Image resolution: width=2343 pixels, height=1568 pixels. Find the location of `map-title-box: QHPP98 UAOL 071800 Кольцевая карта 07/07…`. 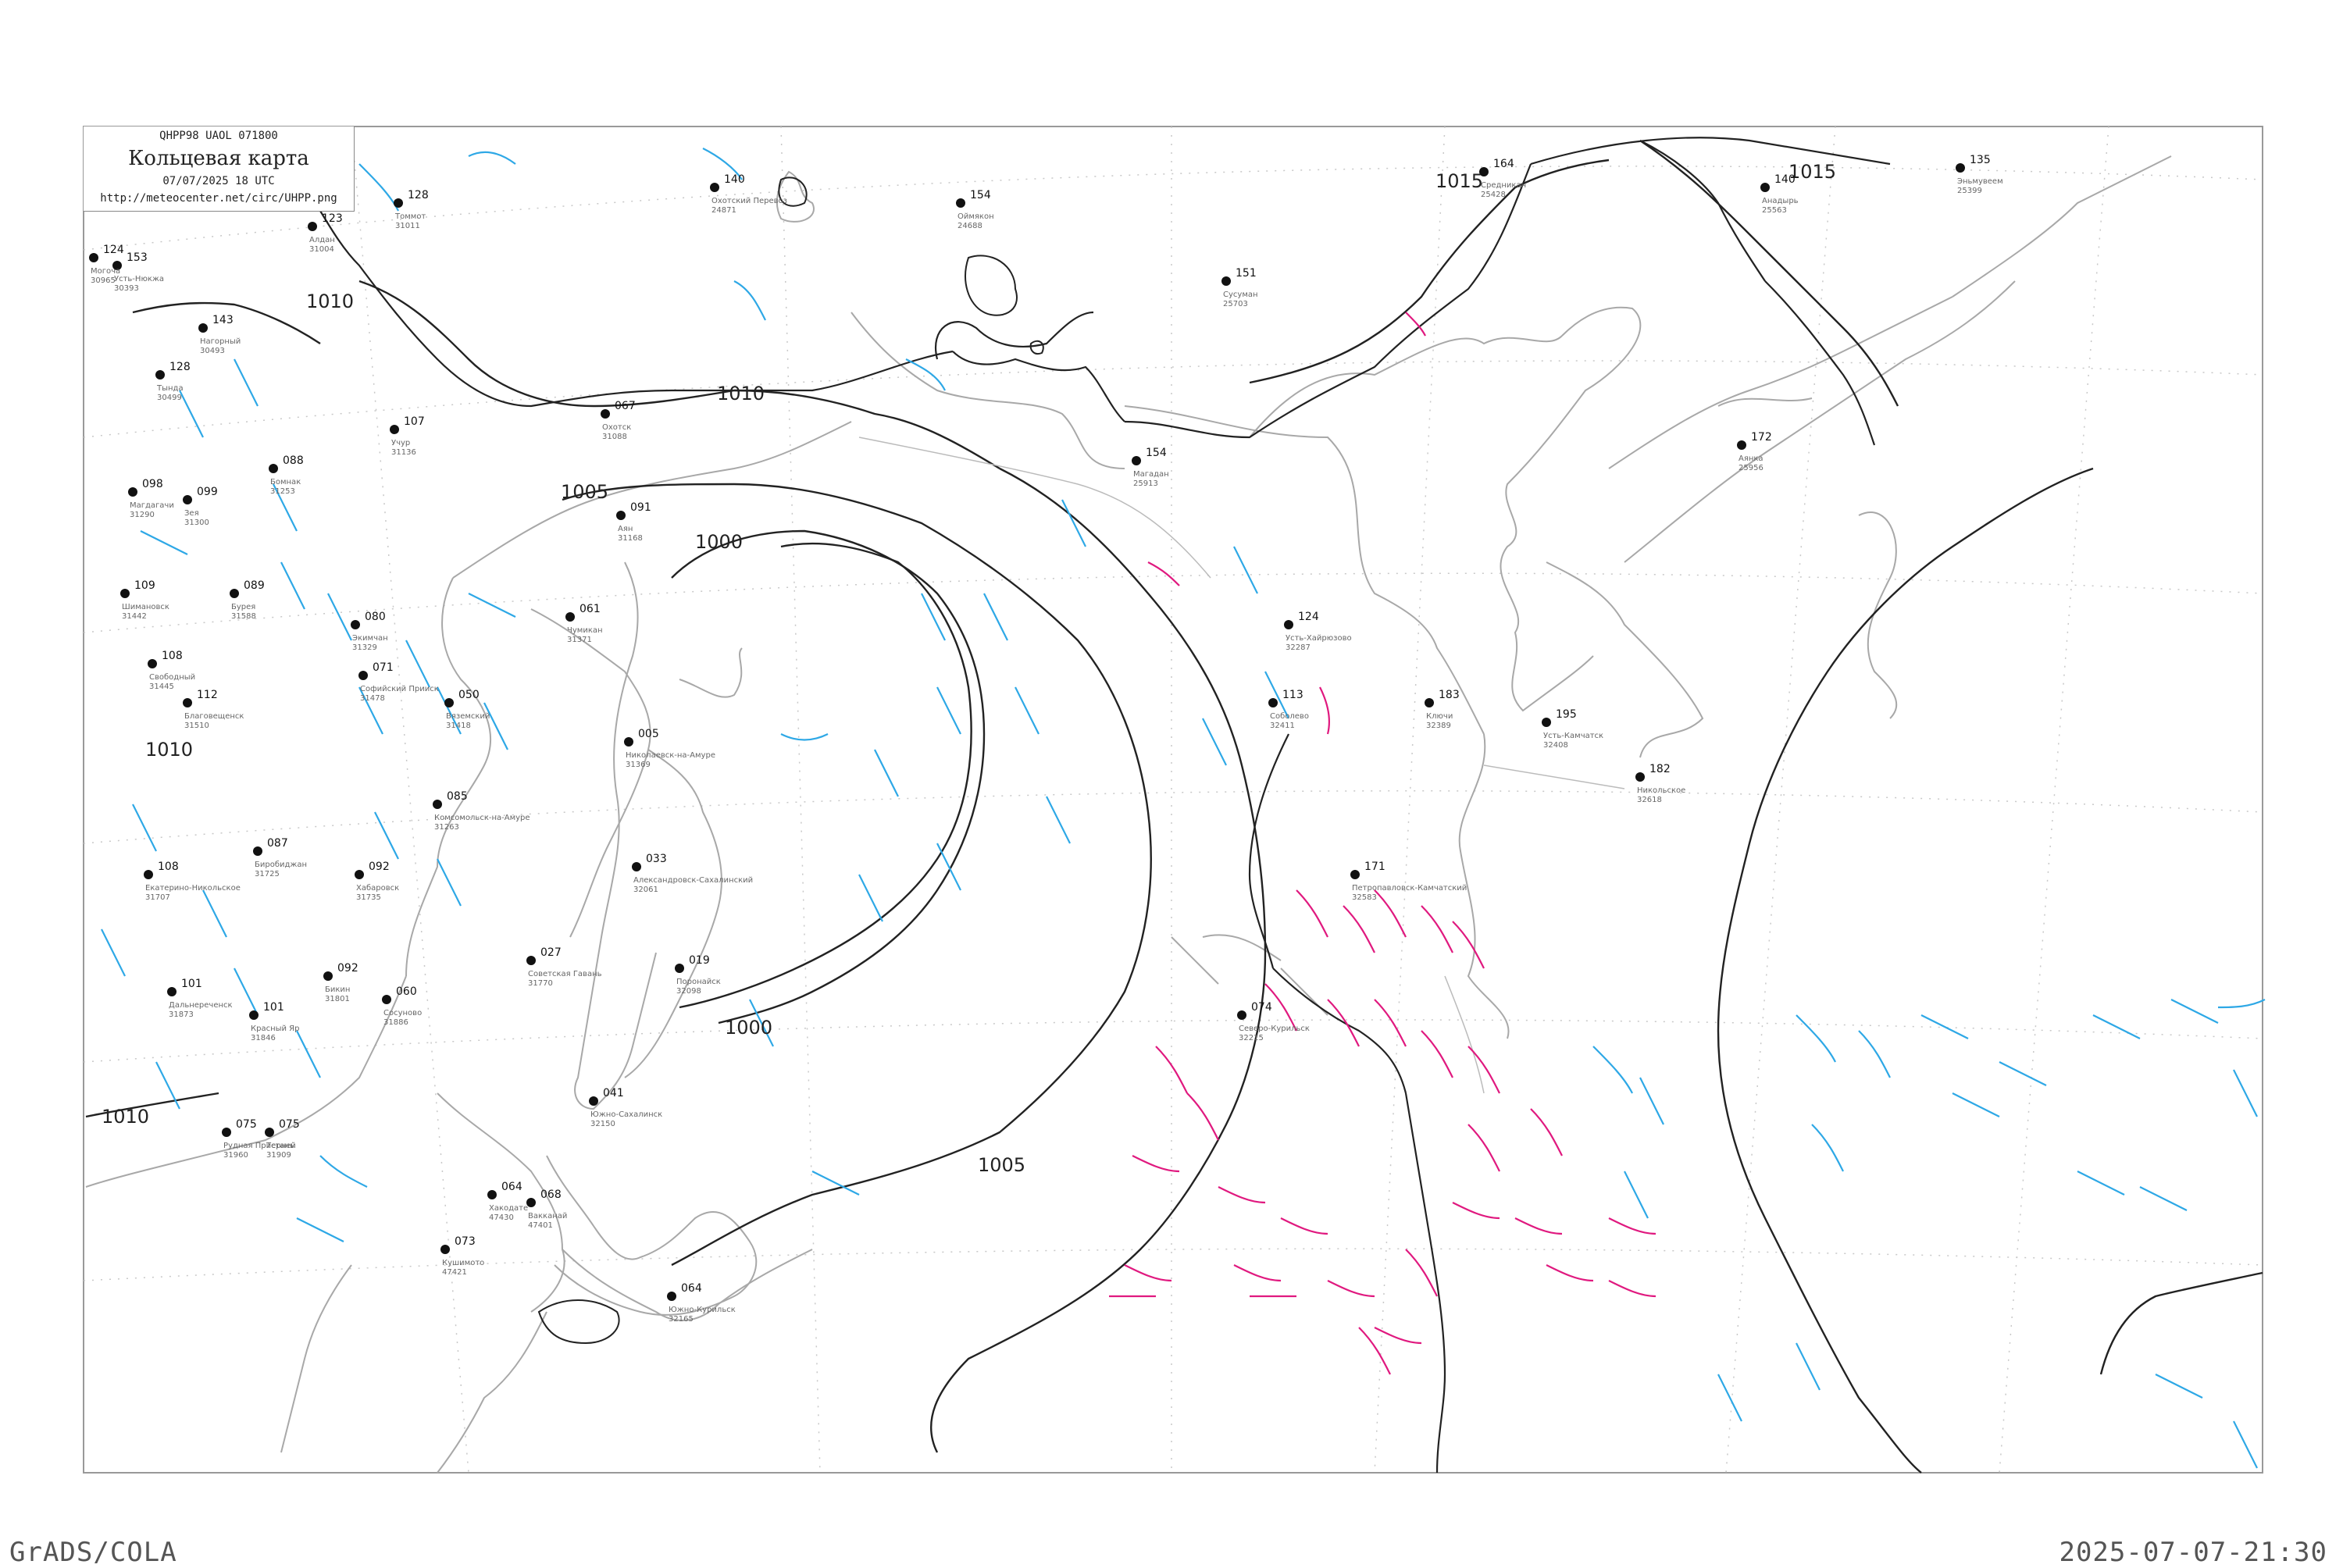

map-title-box: QHPP98 UAOL 071800 Кольцевая карта 07/07… is located at coordinates (219, 169).